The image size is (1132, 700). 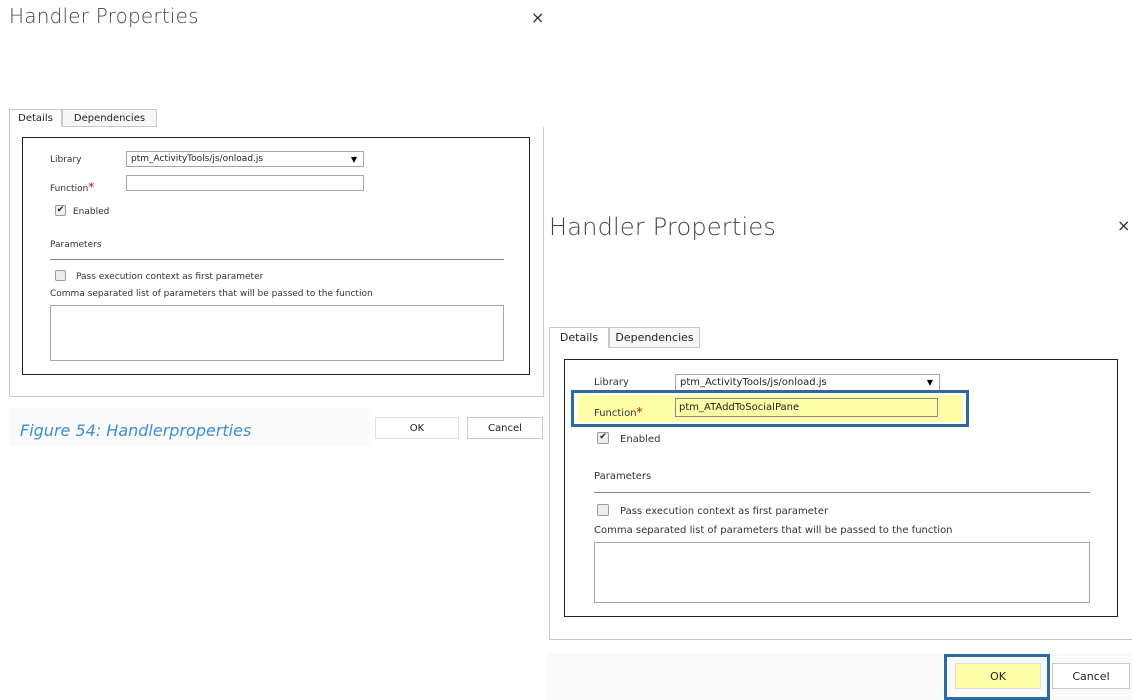 What do you see at coordinates (136, 430) in the screenshot?
I see `figure-caption: Figure 54: Handlerproperties` at bounding box center [136, 430].